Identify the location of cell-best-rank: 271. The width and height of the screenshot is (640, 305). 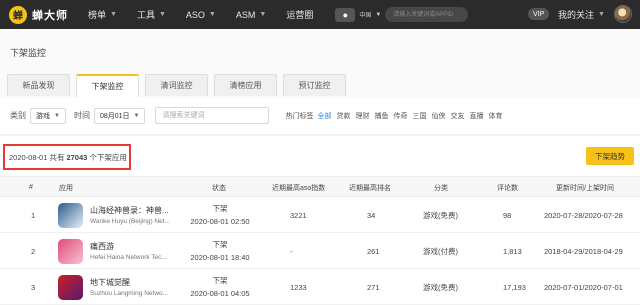
(373, 287).